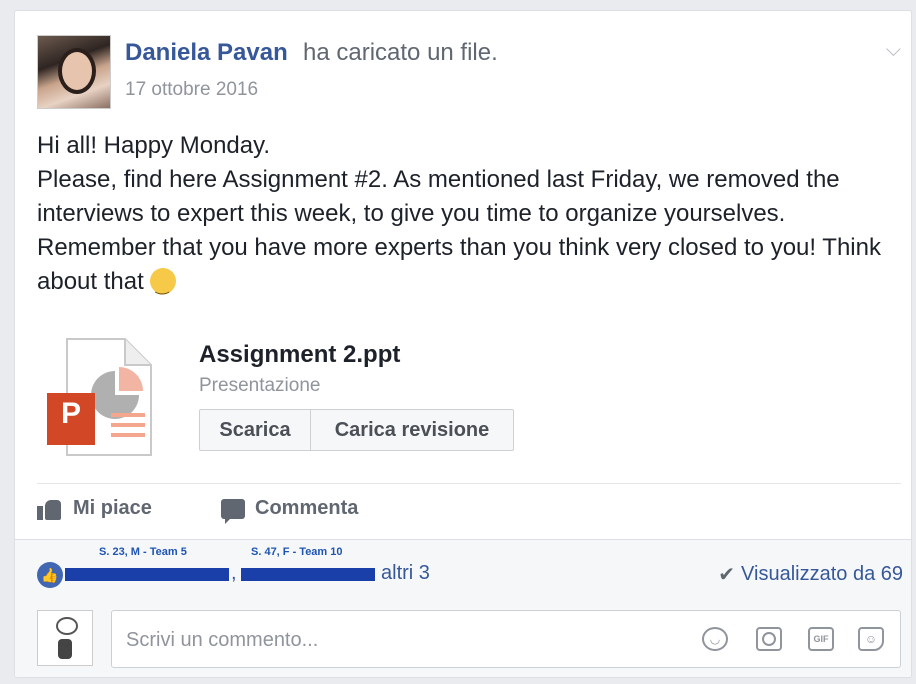 Image resolution: width=916 pixels, height=684 pixels. What do you see at coordinates (307, 508) in the screenshot?
I see `comment-label: Commenta` at bounding box center [307, 508].